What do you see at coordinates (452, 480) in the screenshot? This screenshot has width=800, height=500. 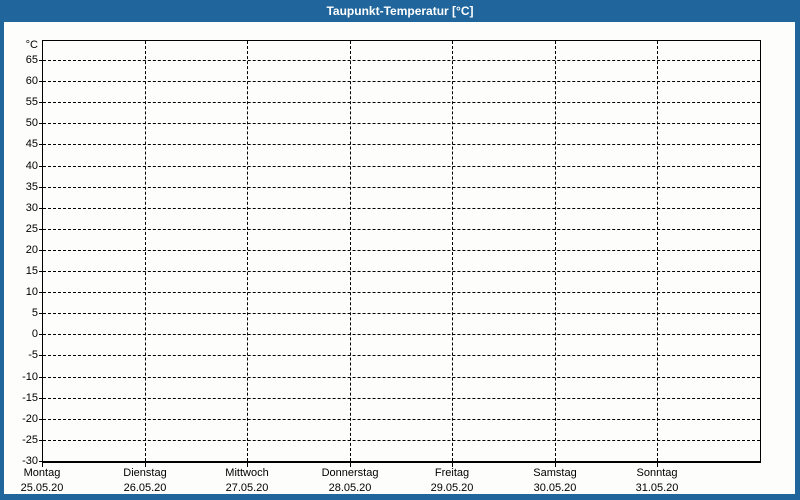 I see `x-axis-day-label: Freitag 29.05.20` at bounding box center [452, 480].